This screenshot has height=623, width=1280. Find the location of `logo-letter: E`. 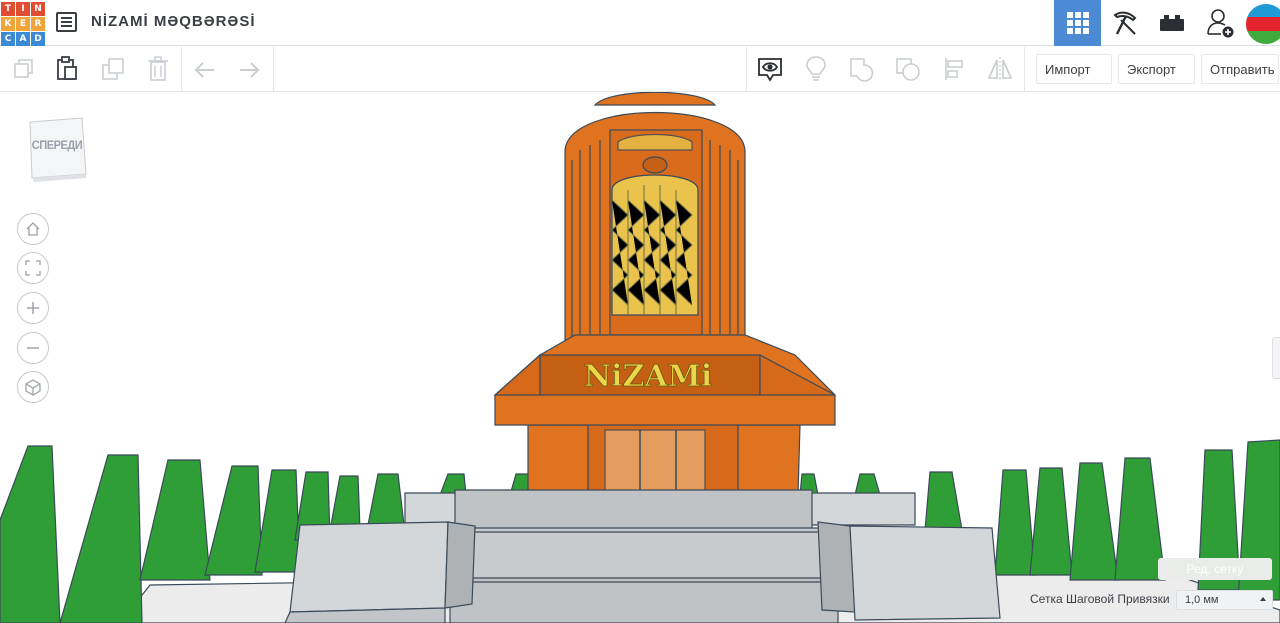

logo-letter: E is located at coordinates (23, 24).